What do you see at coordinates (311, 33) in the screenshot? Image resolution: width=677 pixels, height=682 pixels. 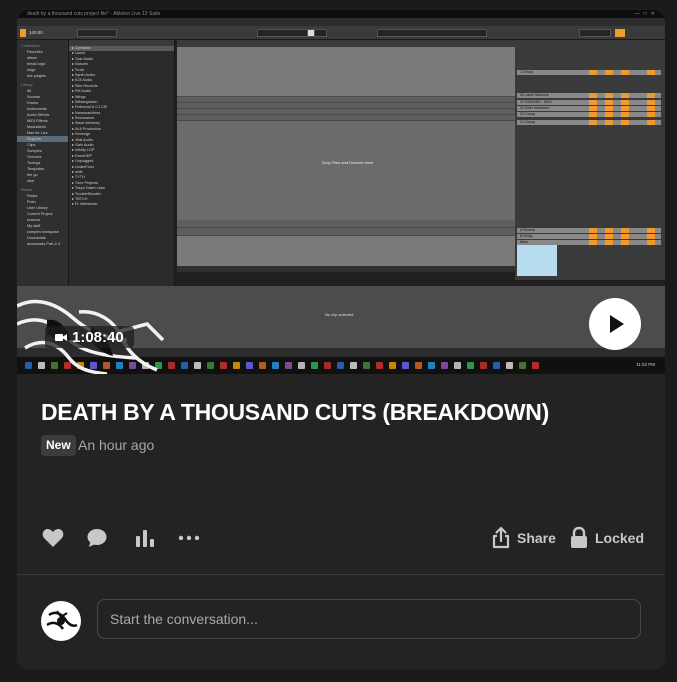 I see `play-icon-small` at bounding box center [311, 33].